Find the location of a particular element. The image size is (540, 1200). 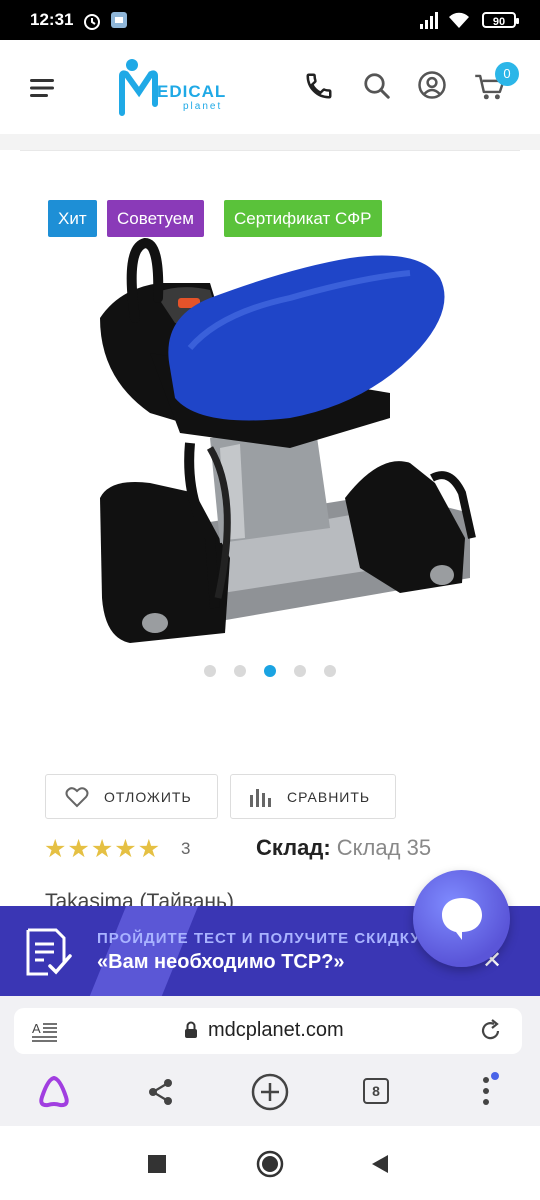

status-bar: 12:31 90 is located at coordinates (270, 20).